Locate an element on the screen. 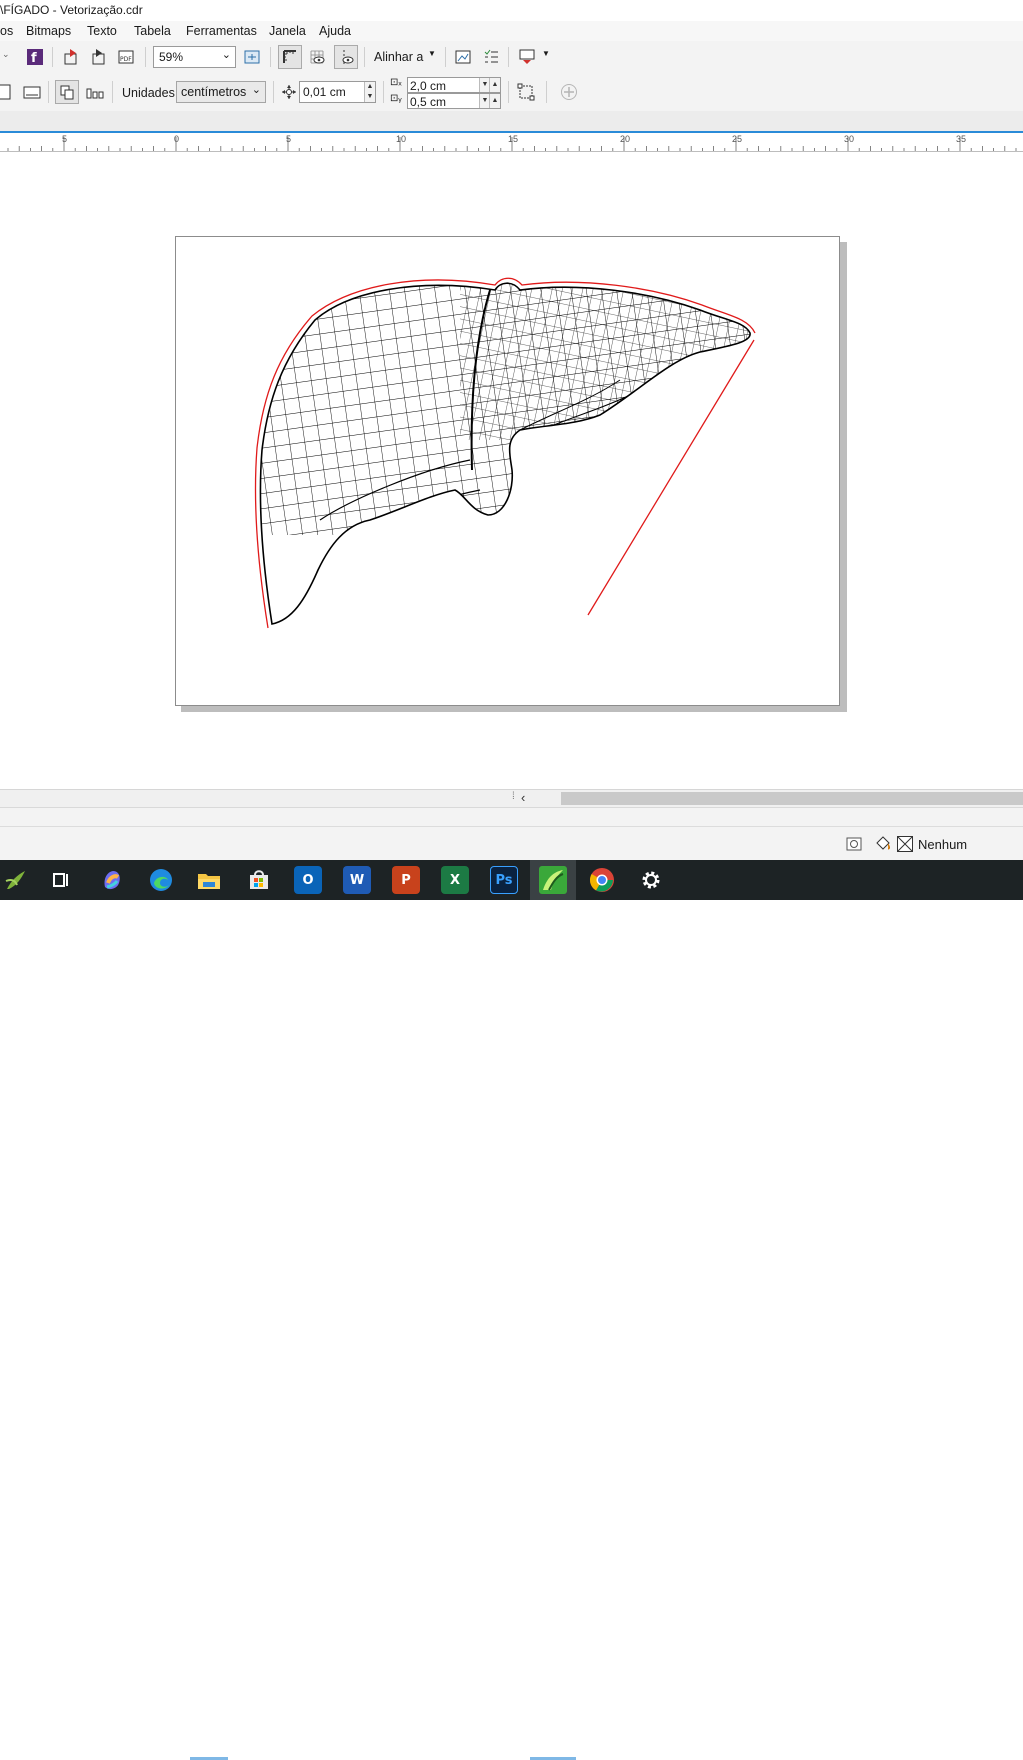  coreldraw-icon is located at coordinates (553, 880).